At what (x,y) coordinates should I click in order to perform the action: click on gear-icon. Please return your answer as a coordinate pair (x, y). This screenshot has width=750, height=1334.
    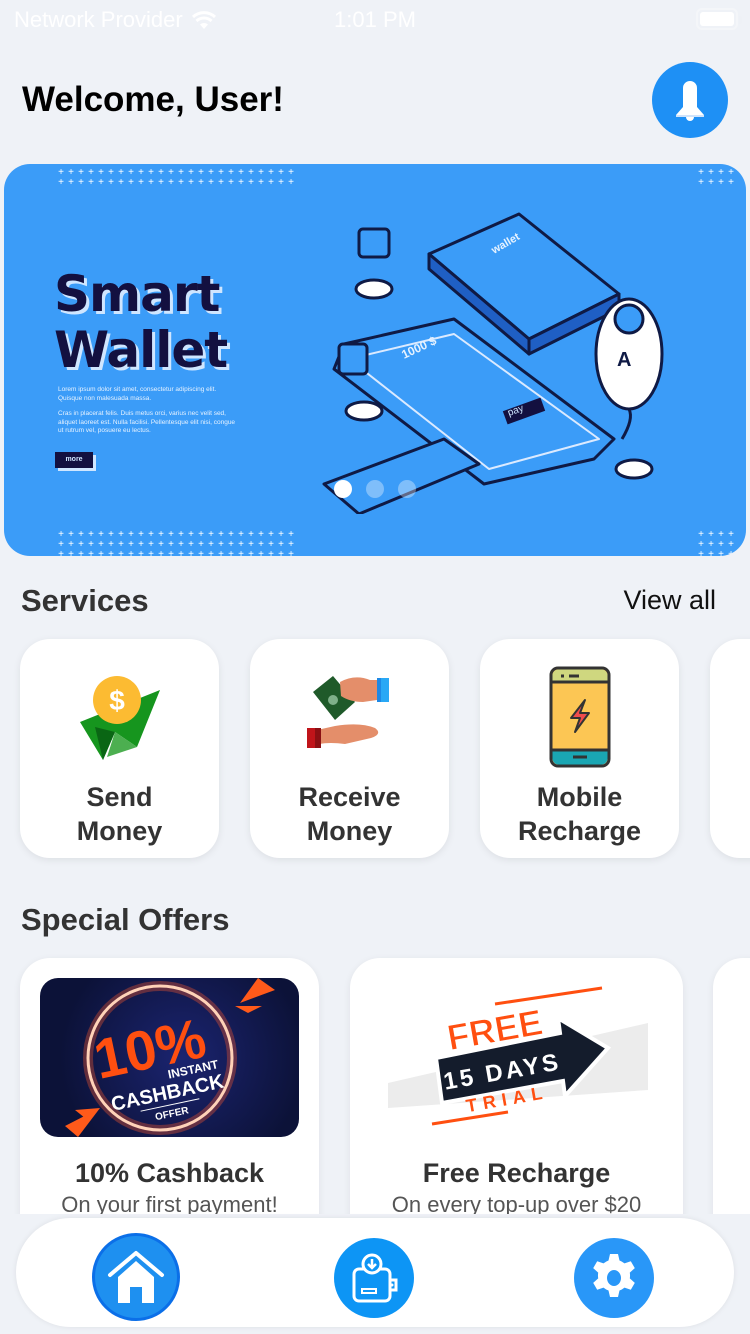
    Looking at the image, I should click on (614, 1275).